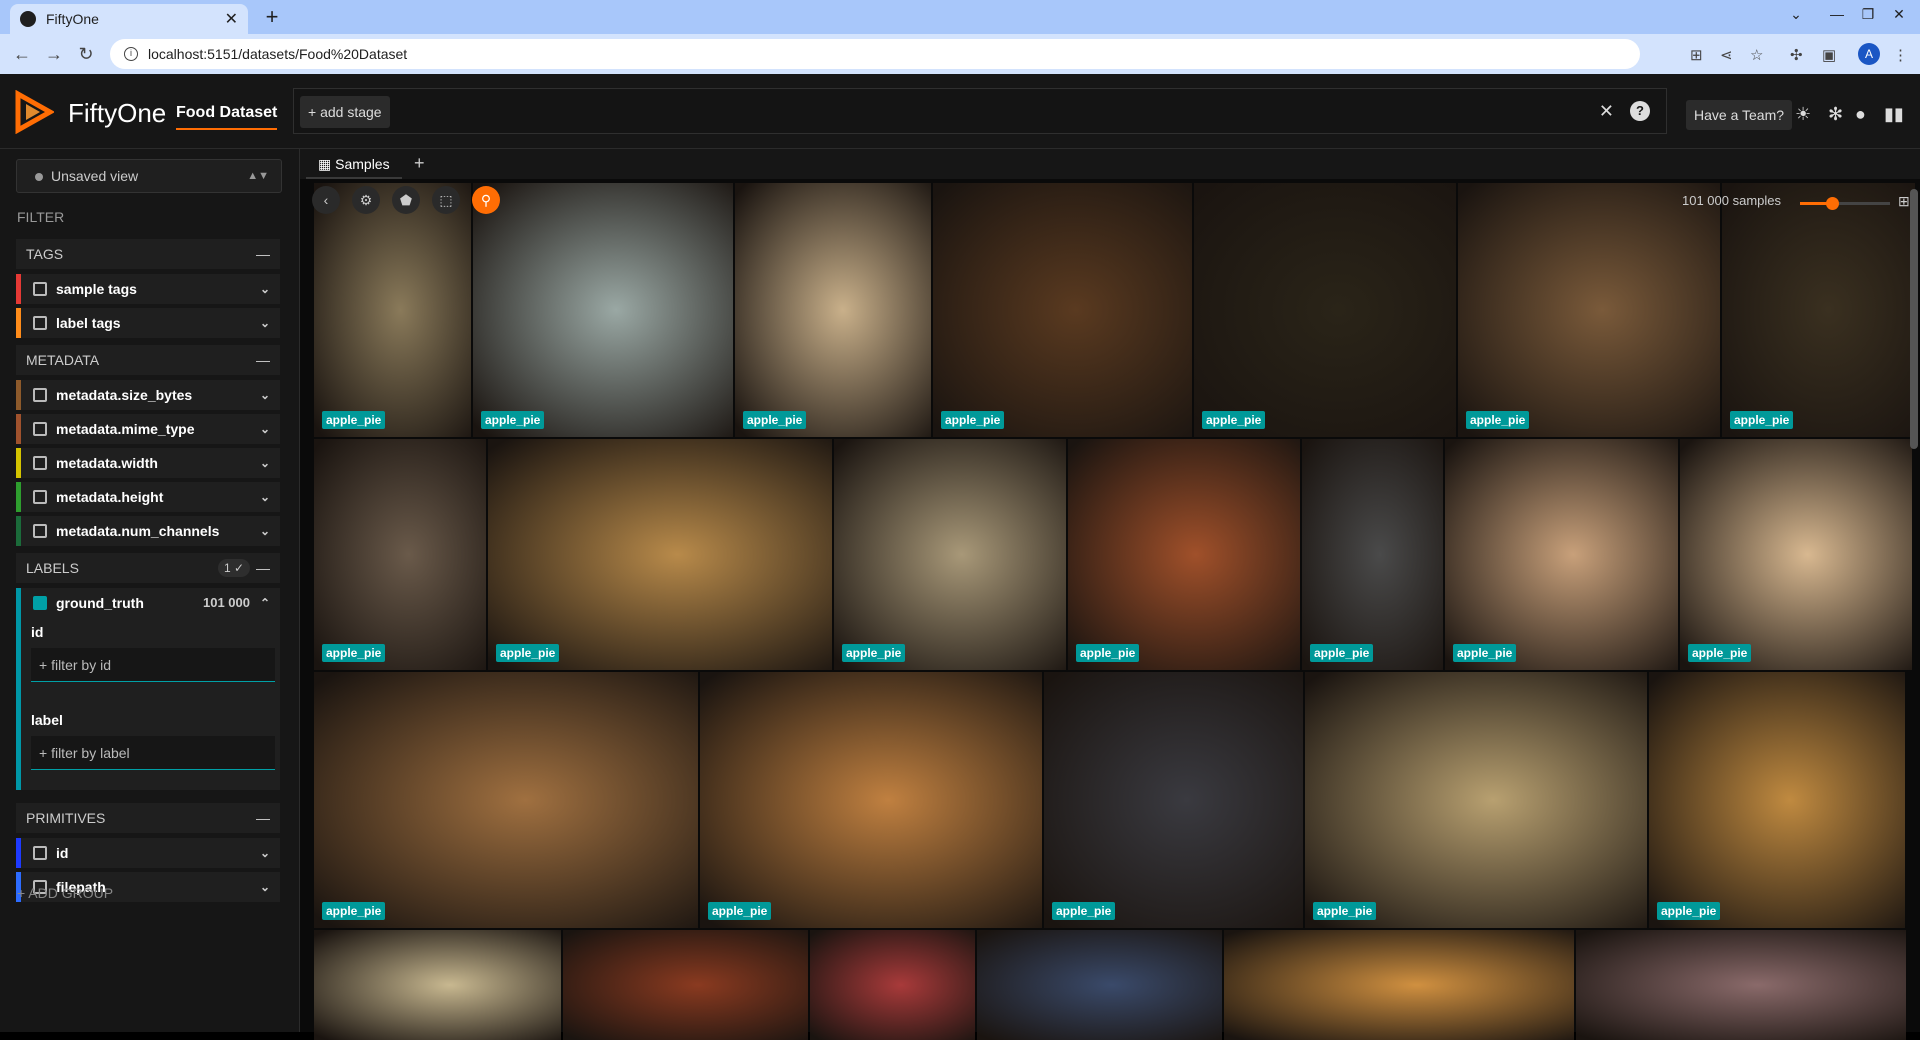 This screenshot has height=1040, width=1920. I want to click on field-id: id ⌄, so click(148, 853).